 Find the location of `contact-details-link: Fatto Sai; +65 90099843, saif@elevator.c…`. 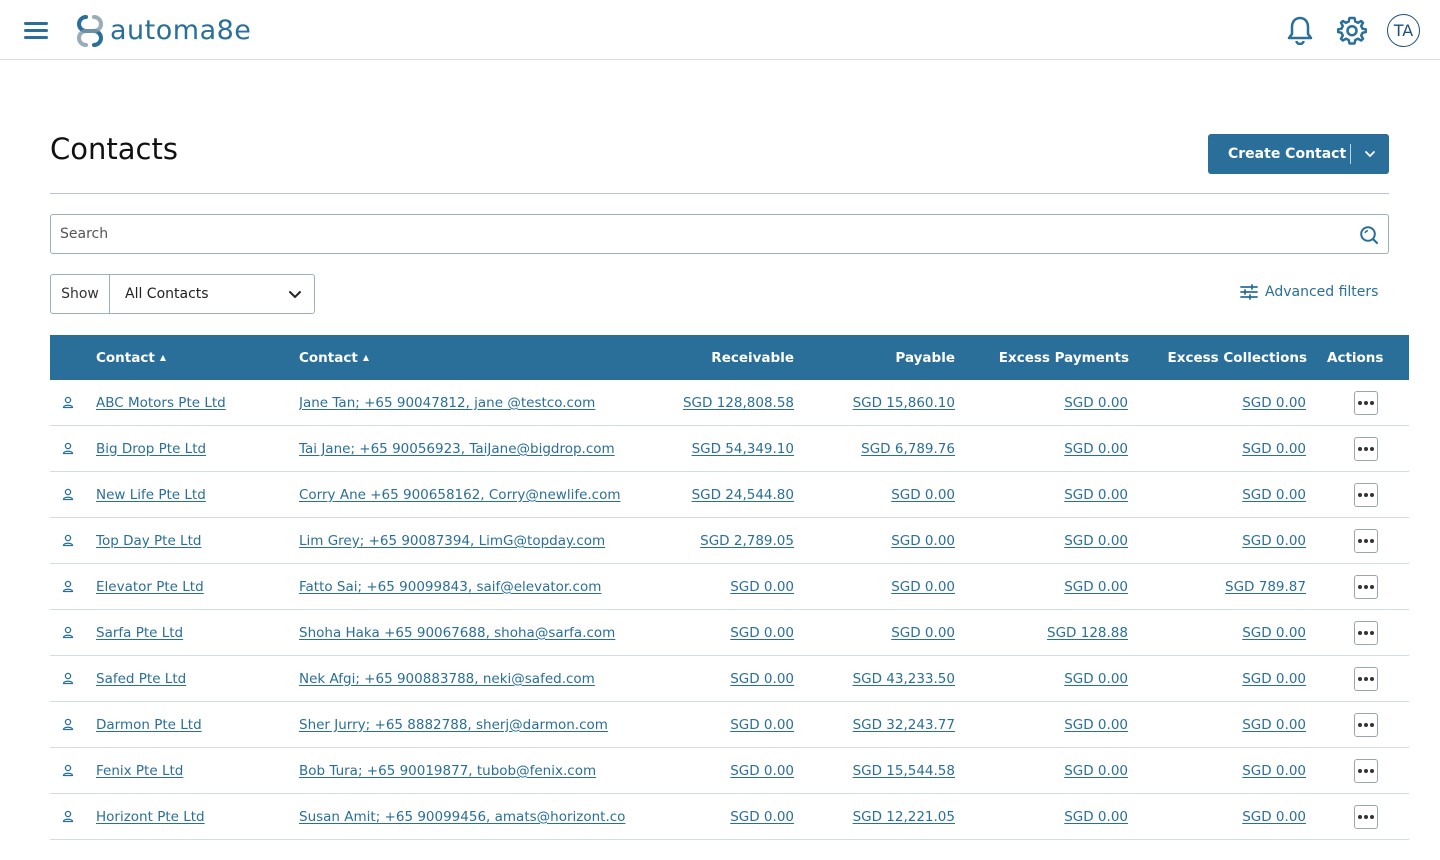

contact-details-link: Fatto Sai; +65 90099843, saif@elevator.c… is located at coordinates (450, 587).